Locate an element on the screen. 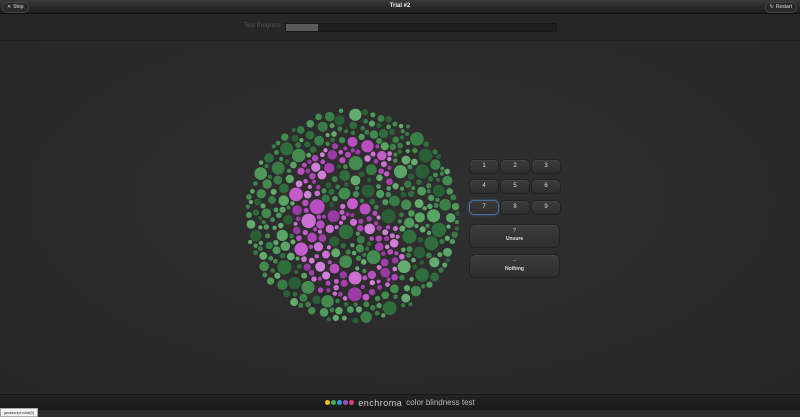  digit-button-6: 6 is located at coordinates (546, 186).